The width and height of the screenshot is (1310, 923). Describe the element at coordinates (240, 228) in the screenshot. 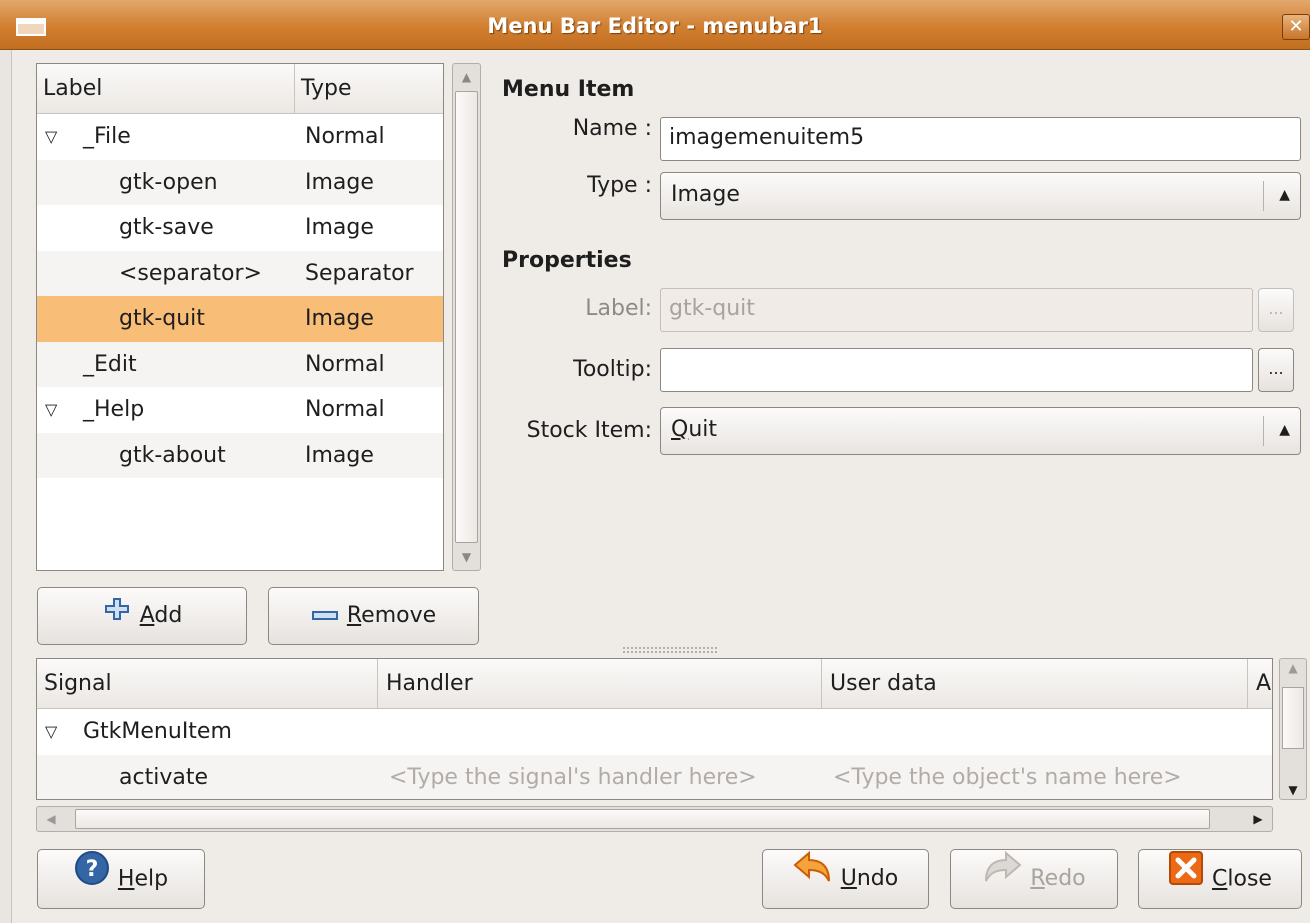

I see `tree-row: gtk-save Image` at that location.